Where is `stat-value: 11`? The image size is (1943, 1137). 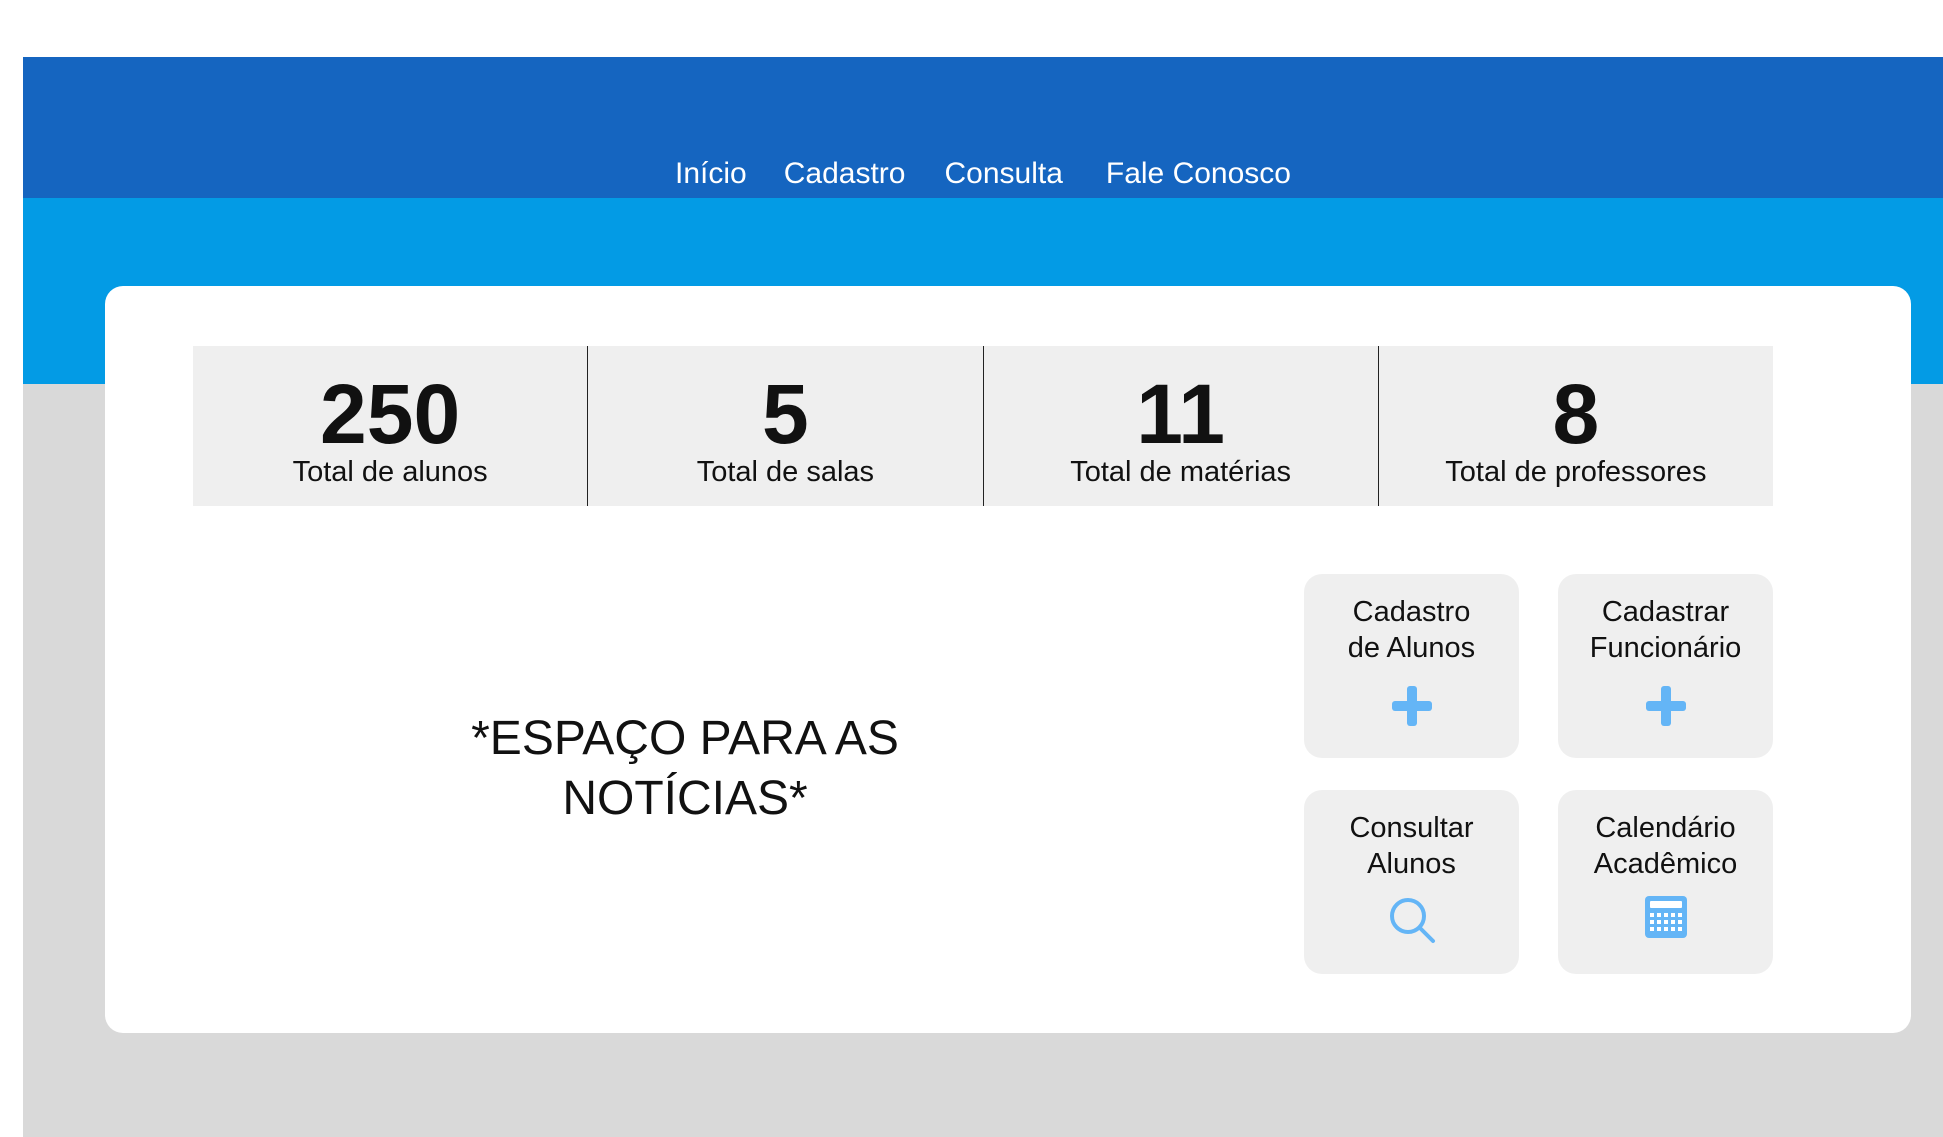 stat-value: 11 is located at coordinates (1181, 414).